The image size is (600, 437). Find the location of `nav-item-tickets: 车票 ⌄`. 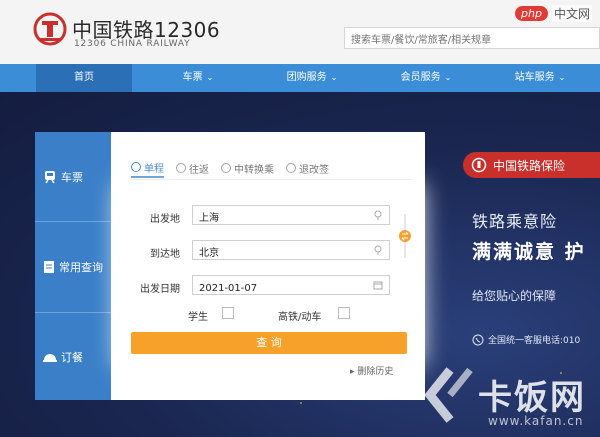

nav-item-tickets: 车票 ⌄ is located at coordinates (198, 78).